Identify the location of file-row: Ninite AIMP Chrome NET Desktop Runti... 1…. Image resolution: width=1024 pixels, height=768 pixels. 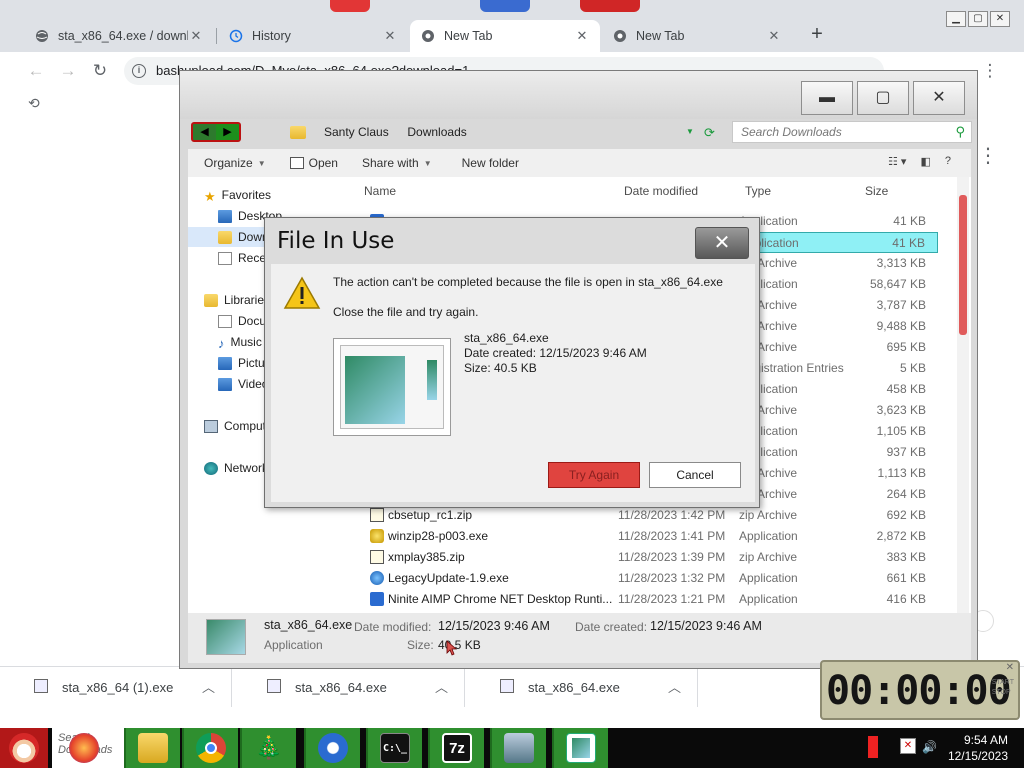
(648, 599).